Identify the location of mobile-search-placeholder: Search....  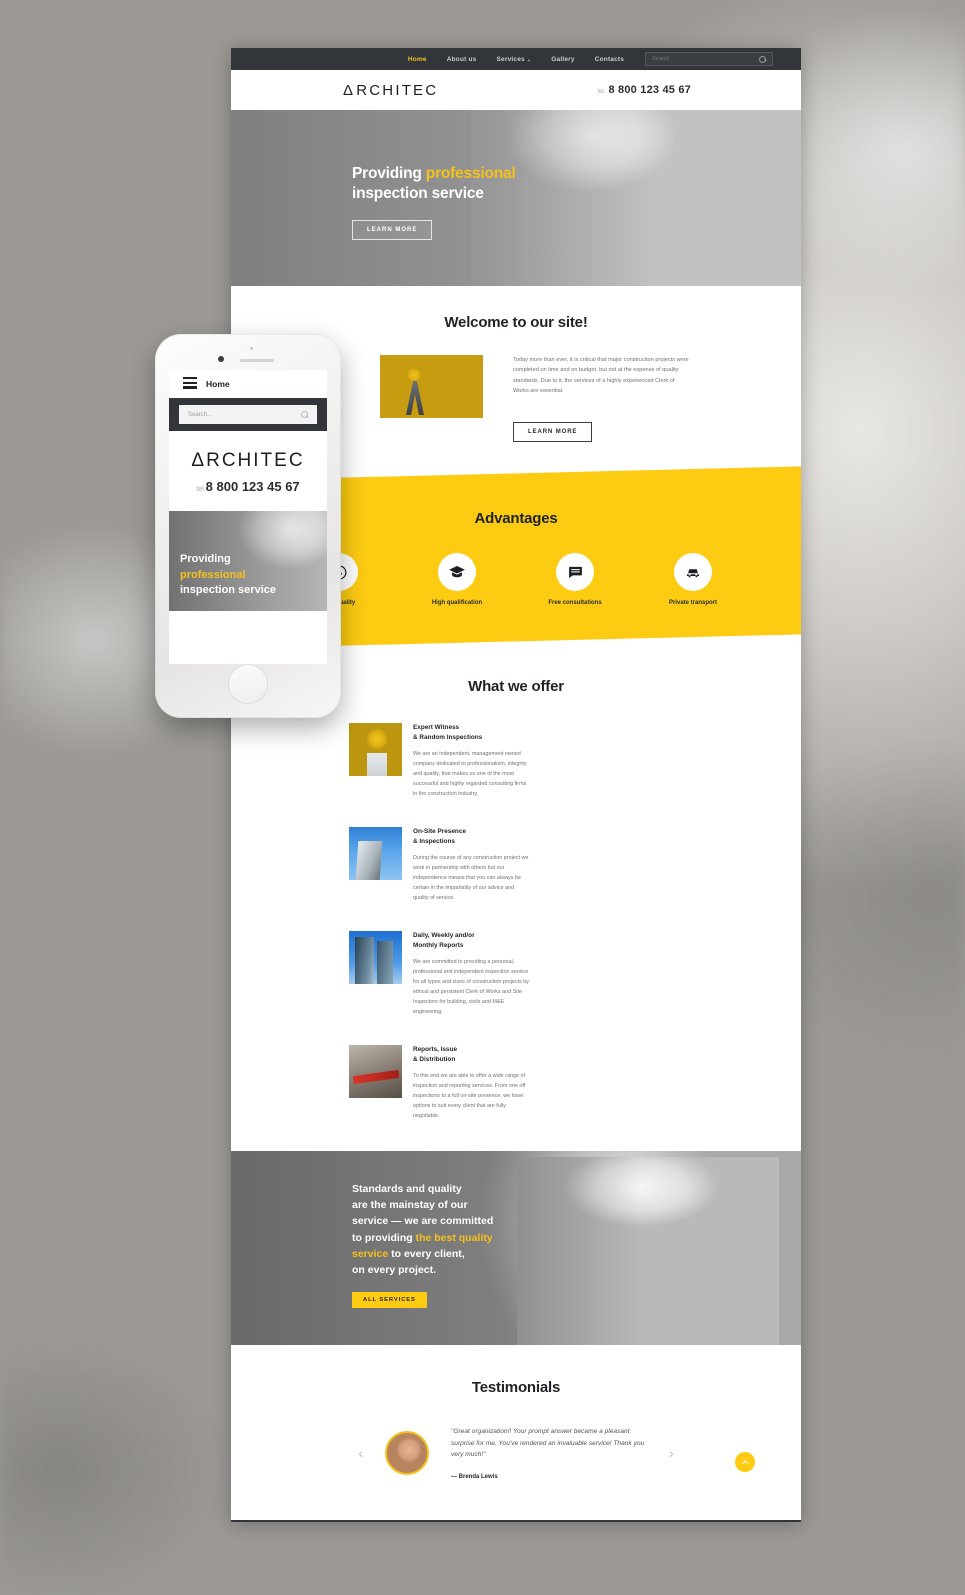
(200, 414).